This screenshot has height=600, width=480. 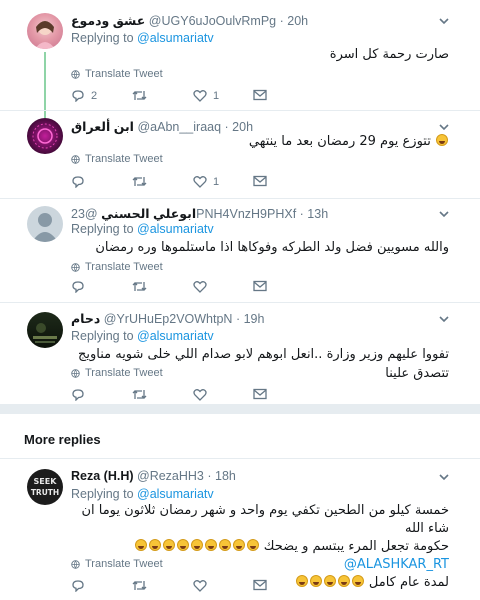 What do you see at coordinates (339, 141) in the screenshot?
I see `tweet-text-content: تتوزع يوم 29 رمضان بعد ما ينتهي` at bounding box center [339, 141].